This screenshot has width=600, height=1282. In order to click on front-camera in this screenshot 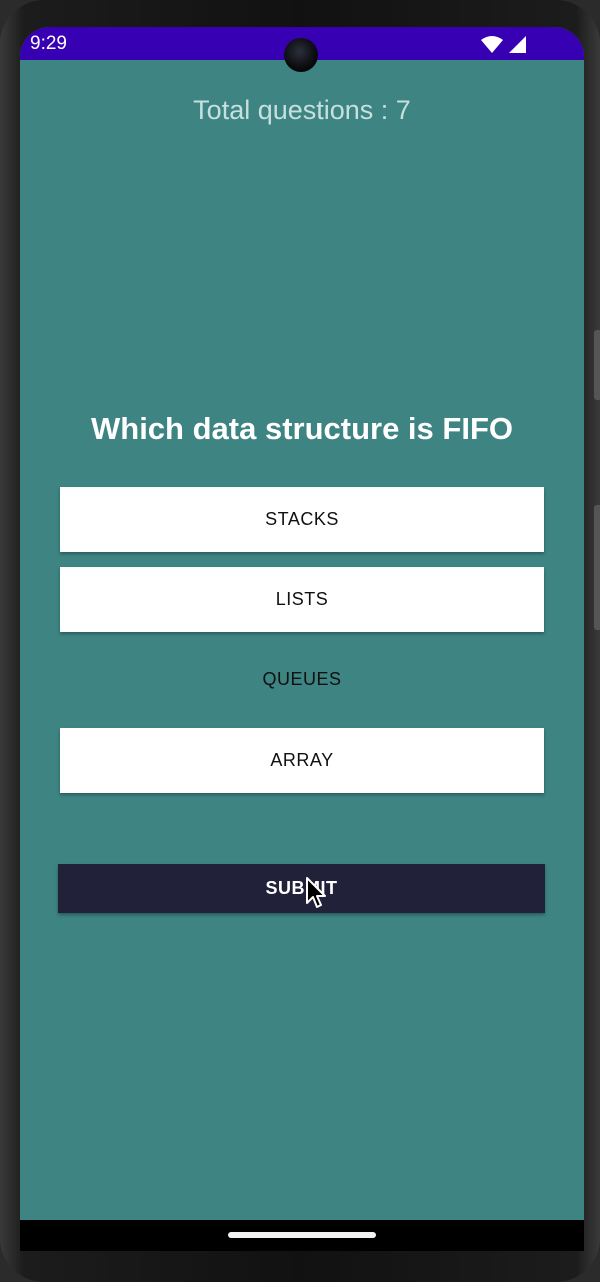, I will do `click(301, 55)`.